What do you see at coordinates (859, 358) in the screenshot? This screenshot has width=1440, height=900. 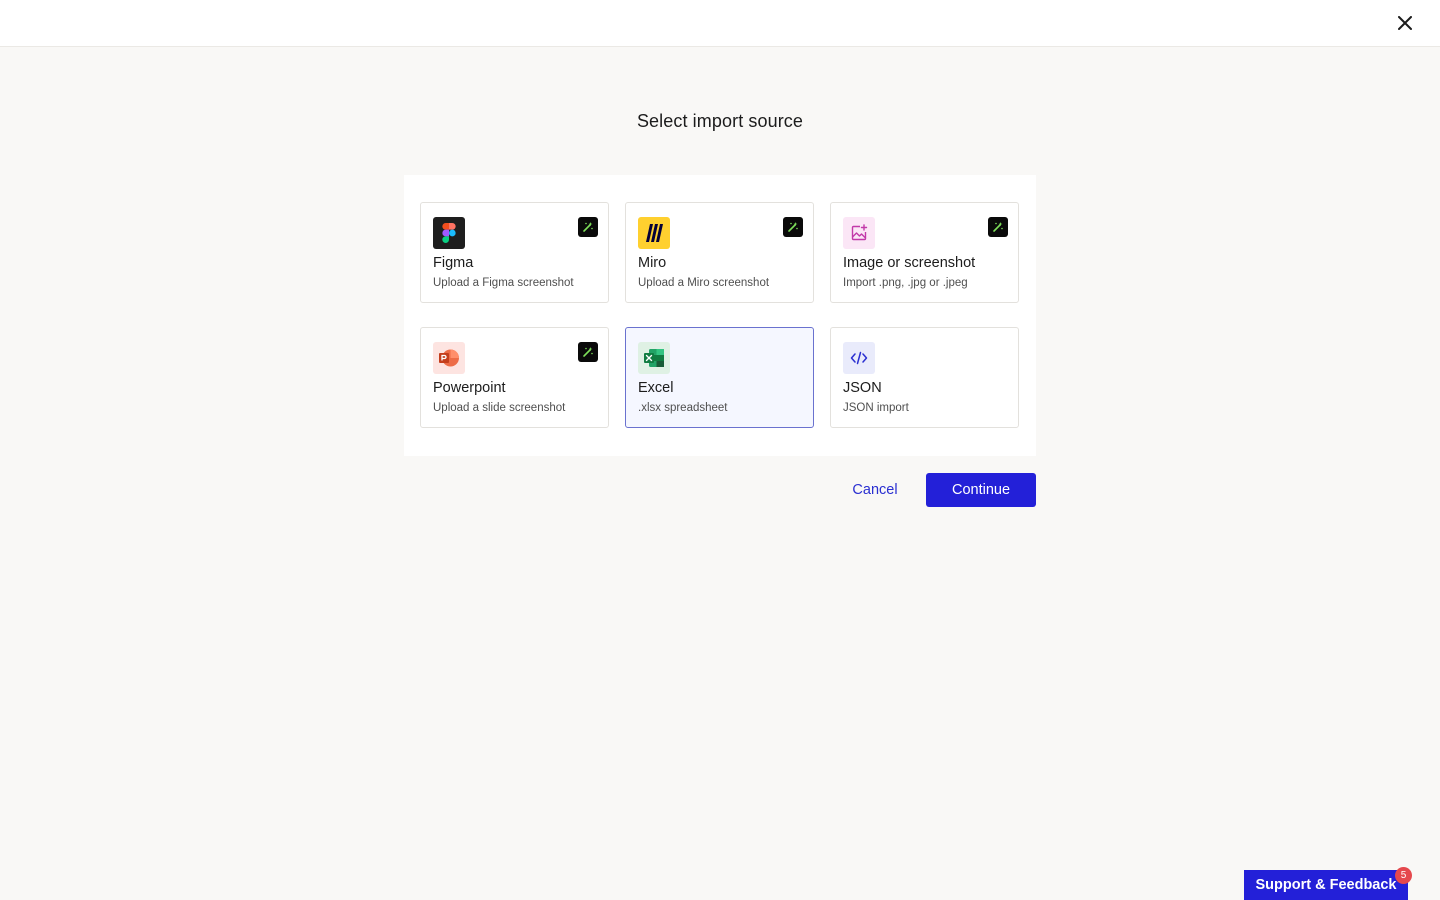 I see `code-icon` at bounding box center [859, 358].